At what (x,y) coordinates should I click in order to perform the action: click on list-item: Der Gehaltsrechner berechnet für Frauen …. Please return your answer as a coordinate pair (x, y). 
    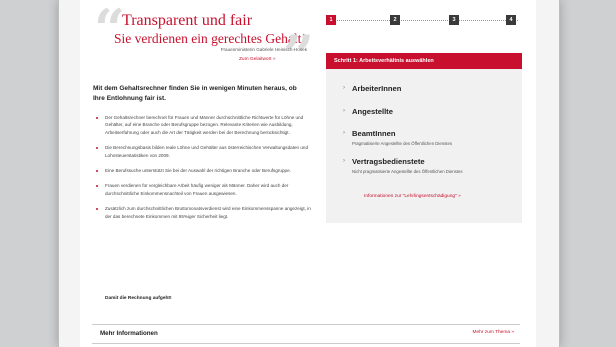
    Looking at the image, I should click on (202, 125).